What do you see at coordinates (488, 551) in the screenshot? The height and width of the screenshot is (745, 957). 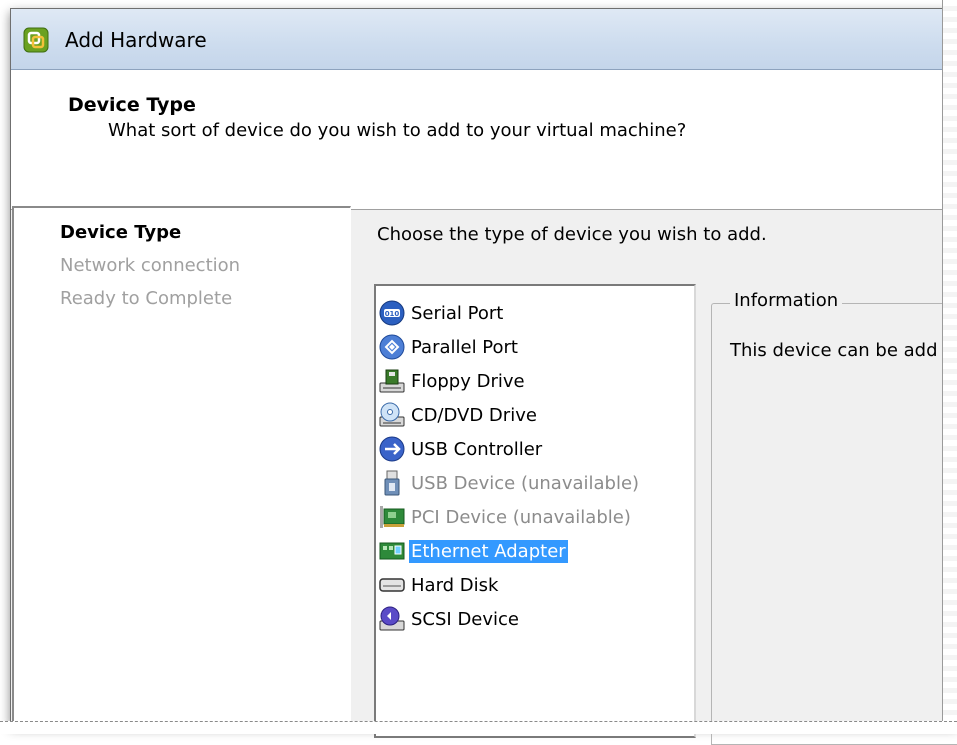 I see `device-label: Ethernet Adapter` at bounding box center [488, 551].